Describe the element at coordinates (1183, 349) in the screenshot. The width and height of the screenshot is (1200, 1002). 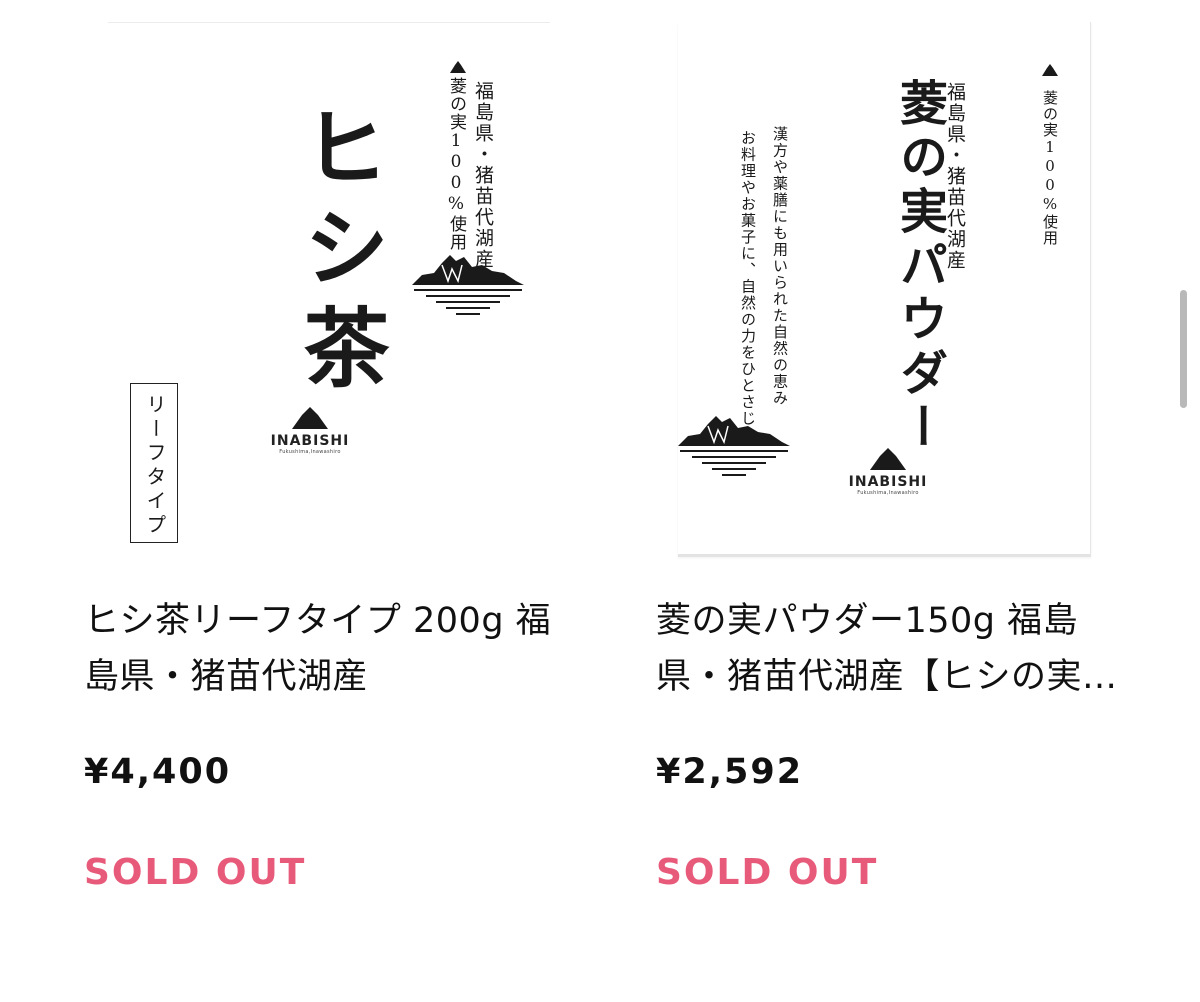
I see `scrollbar` at that location.